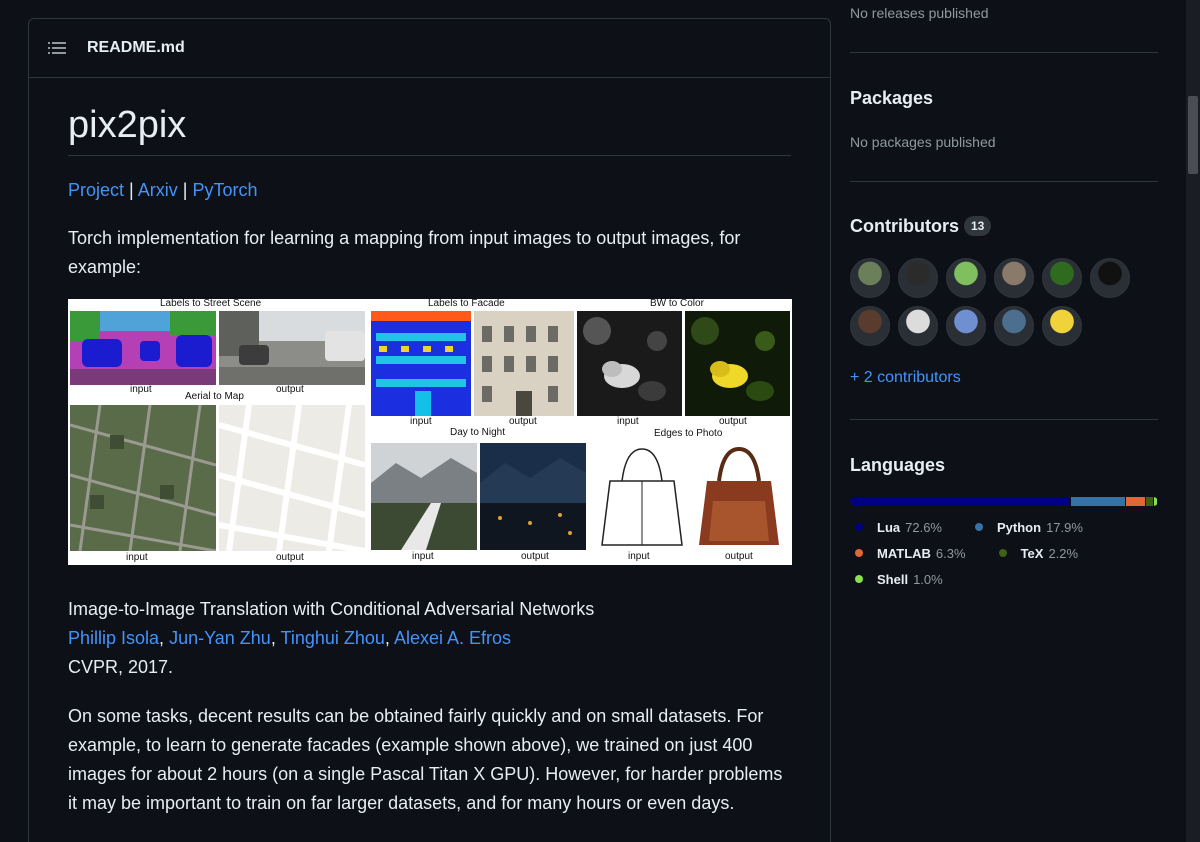  Describe the element at coordinates (966, 278) in the screenshot. I see `avatar-identicon-green-icon` at that location.